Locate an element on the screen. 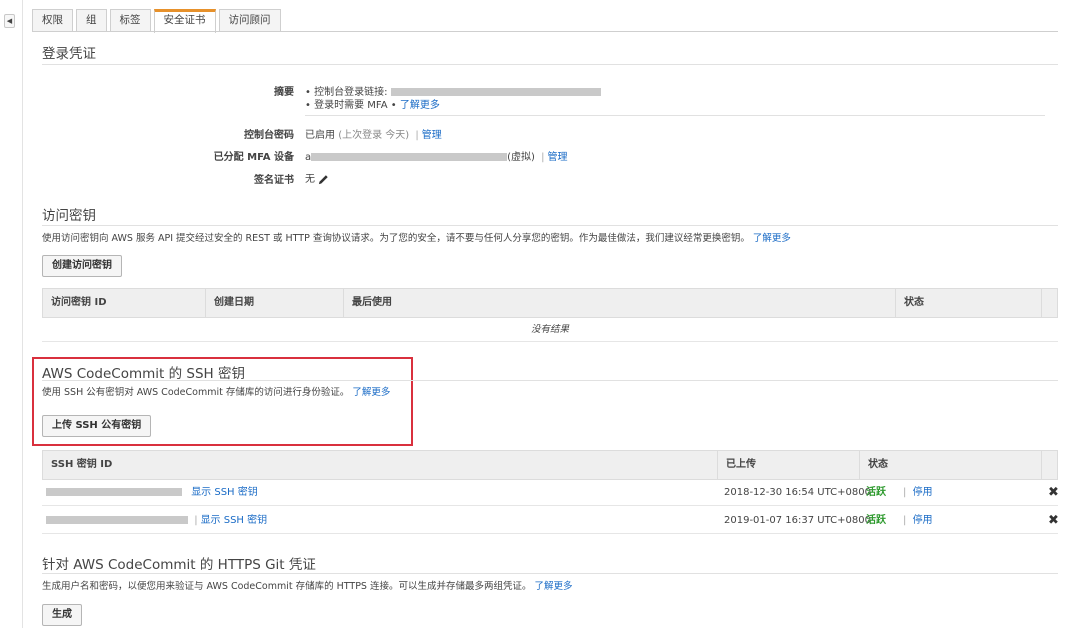 Image resolution: width=1070 pixels, height=628 pixels. col-ssh-actions is located at coordinates (1049, 465).